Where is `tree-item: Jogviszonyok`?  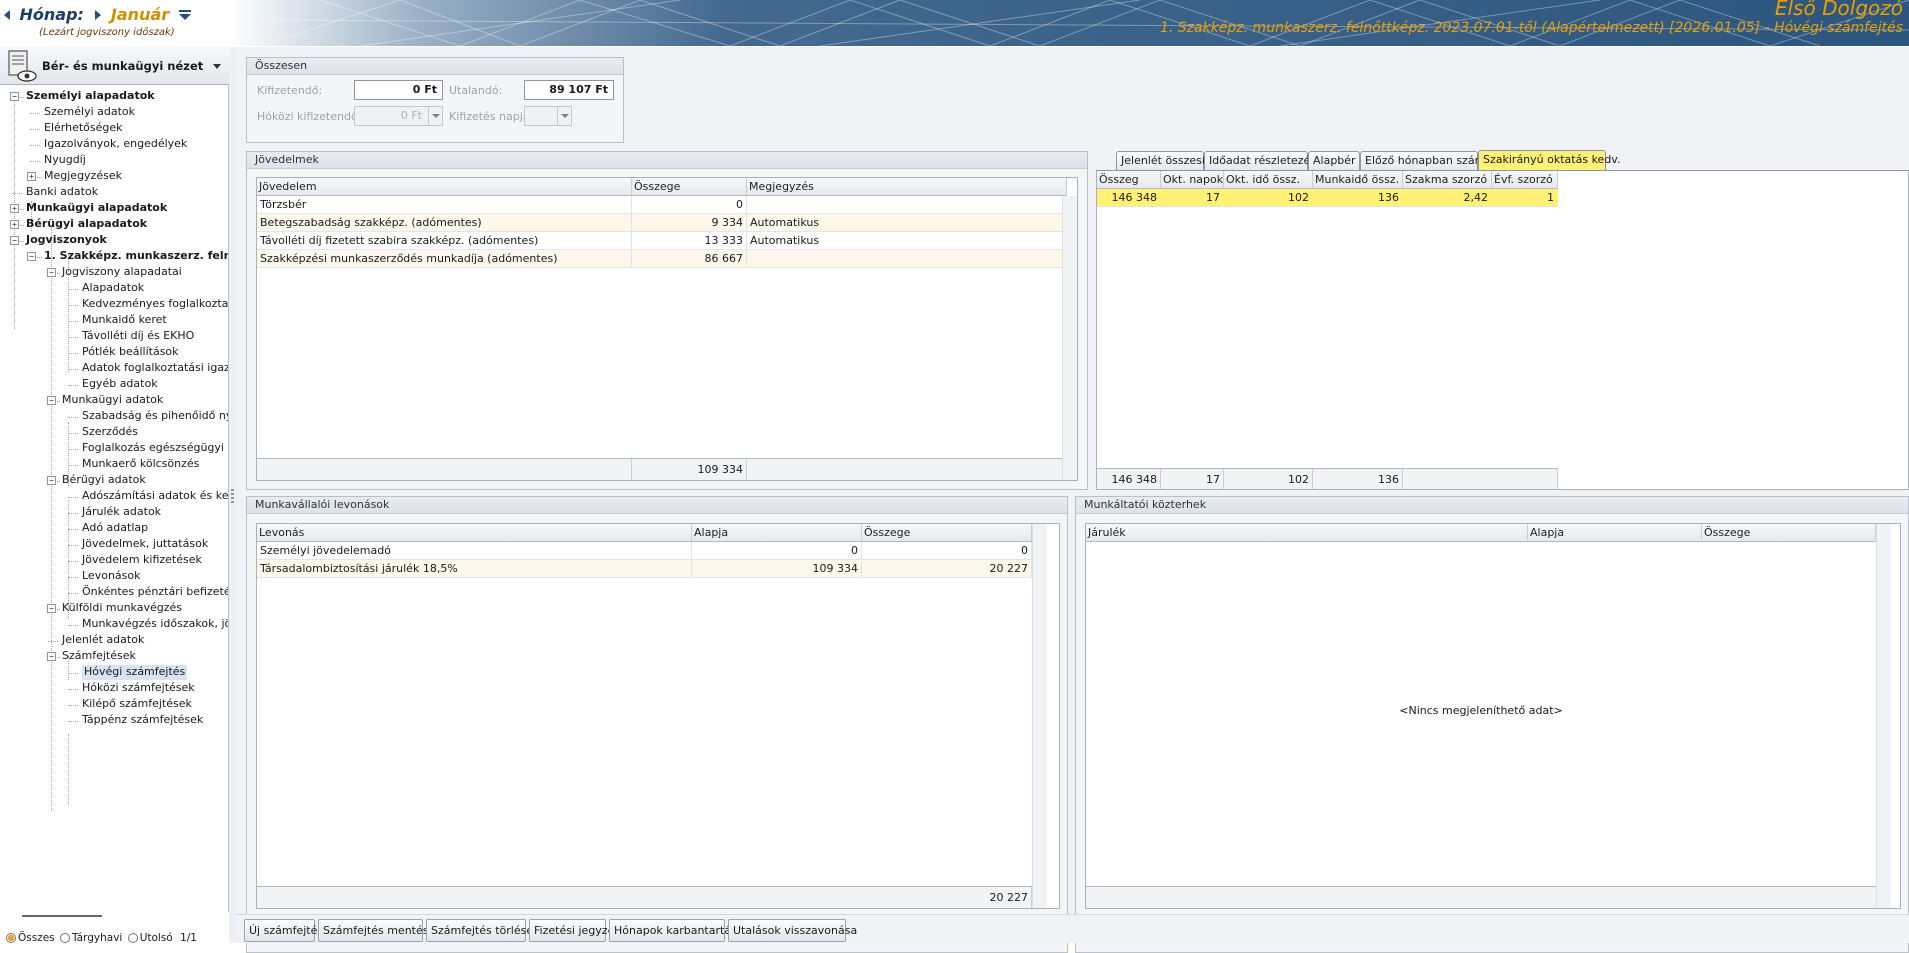 tree-item: Jogviszonyok is located at coordinates (66, 240).